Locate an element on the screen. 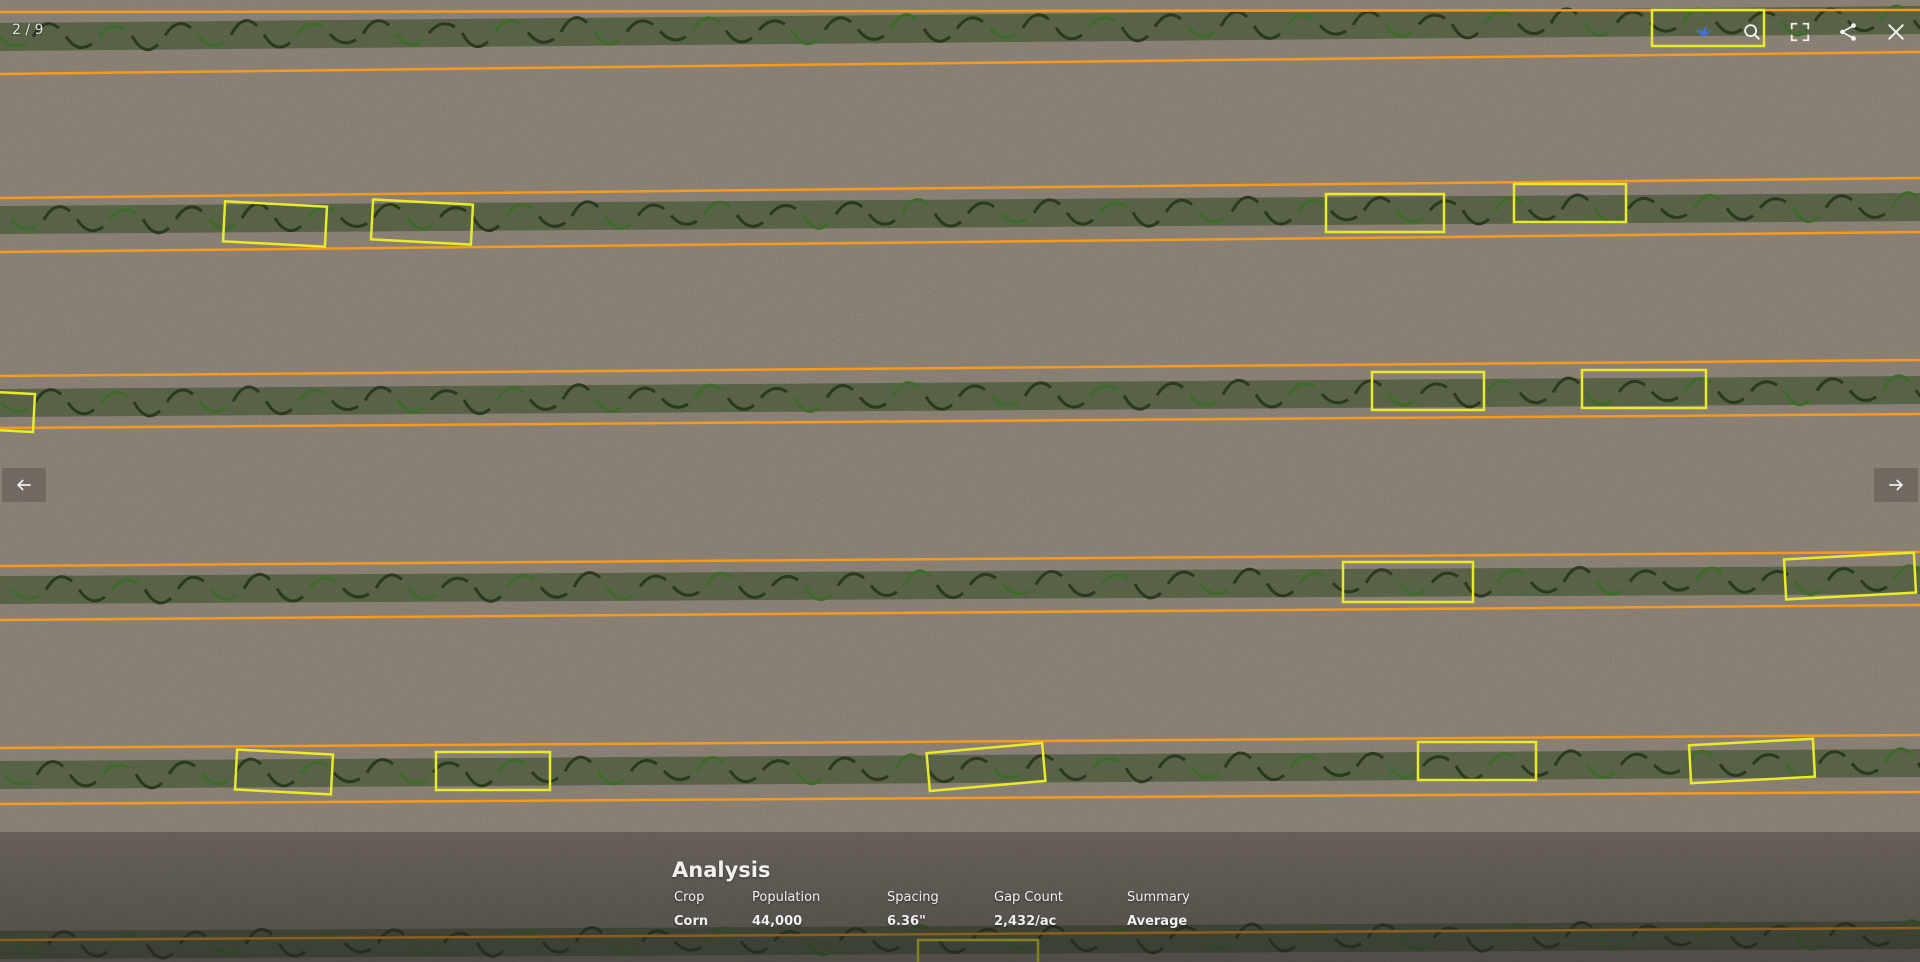  stat-label: Gap Count is located at coordinates (1029, 897).